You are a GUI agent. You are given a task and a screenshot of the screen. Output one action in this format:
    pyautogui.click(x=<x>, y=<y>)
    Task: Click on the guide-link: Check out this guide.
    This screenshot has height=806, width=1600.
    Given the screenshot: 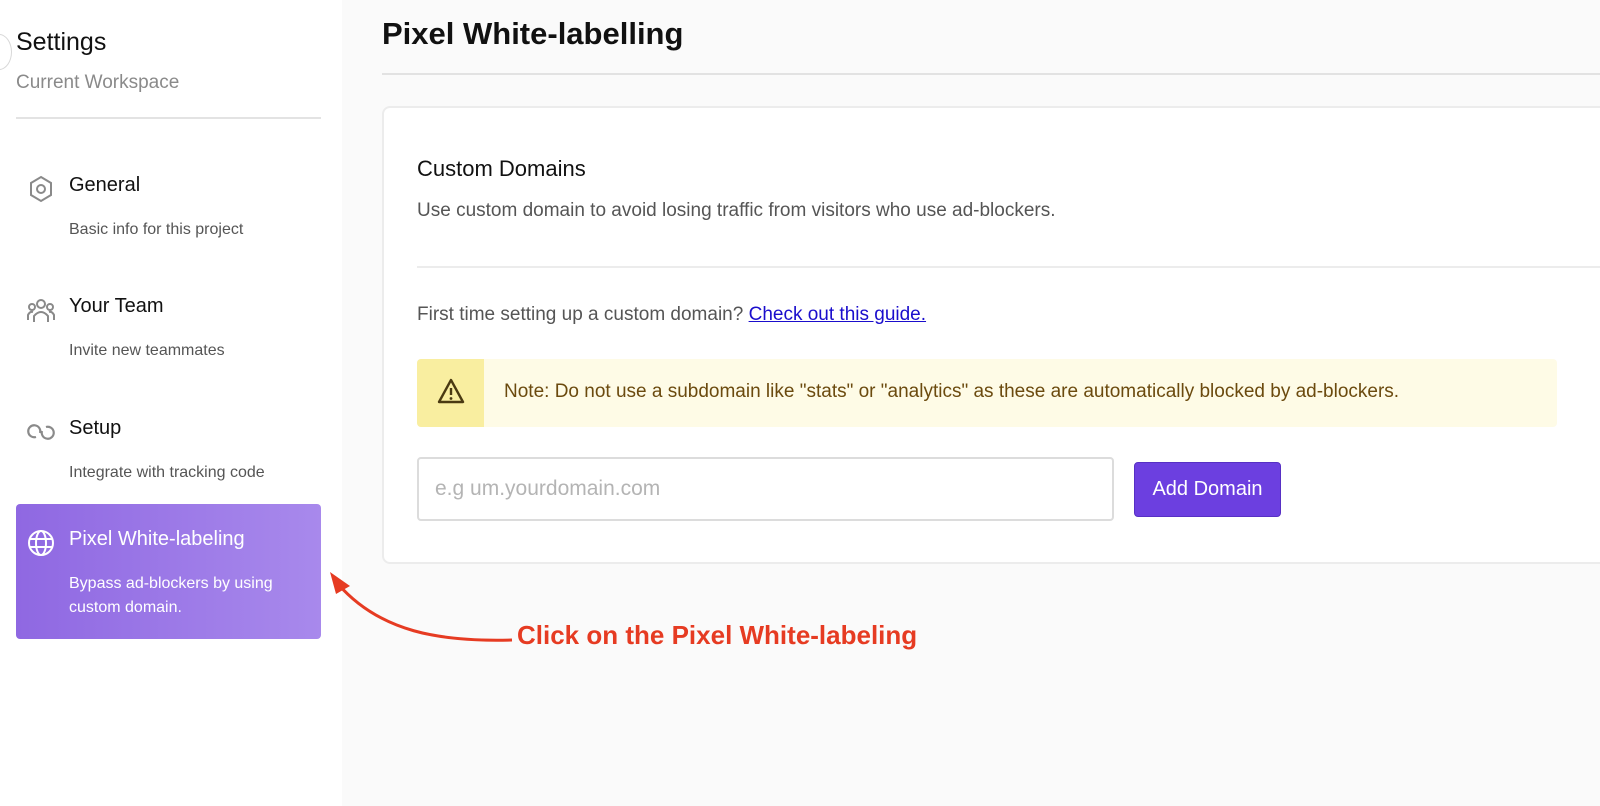 What is the action you would take?
    pyautogui.click(x=837, y=314)
    